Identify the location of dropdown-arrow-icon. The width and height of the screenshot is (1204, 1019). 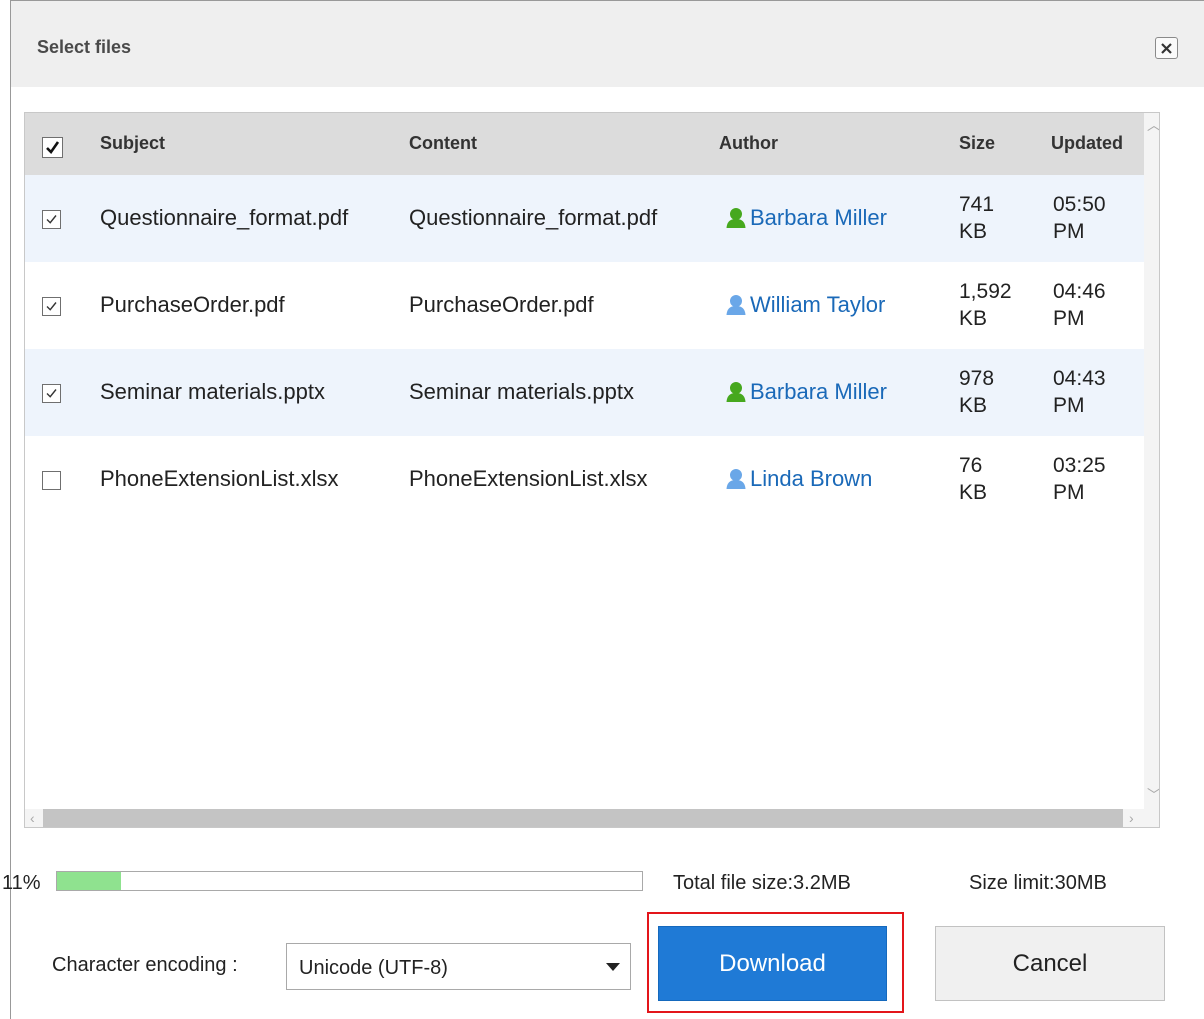
(613, 967).